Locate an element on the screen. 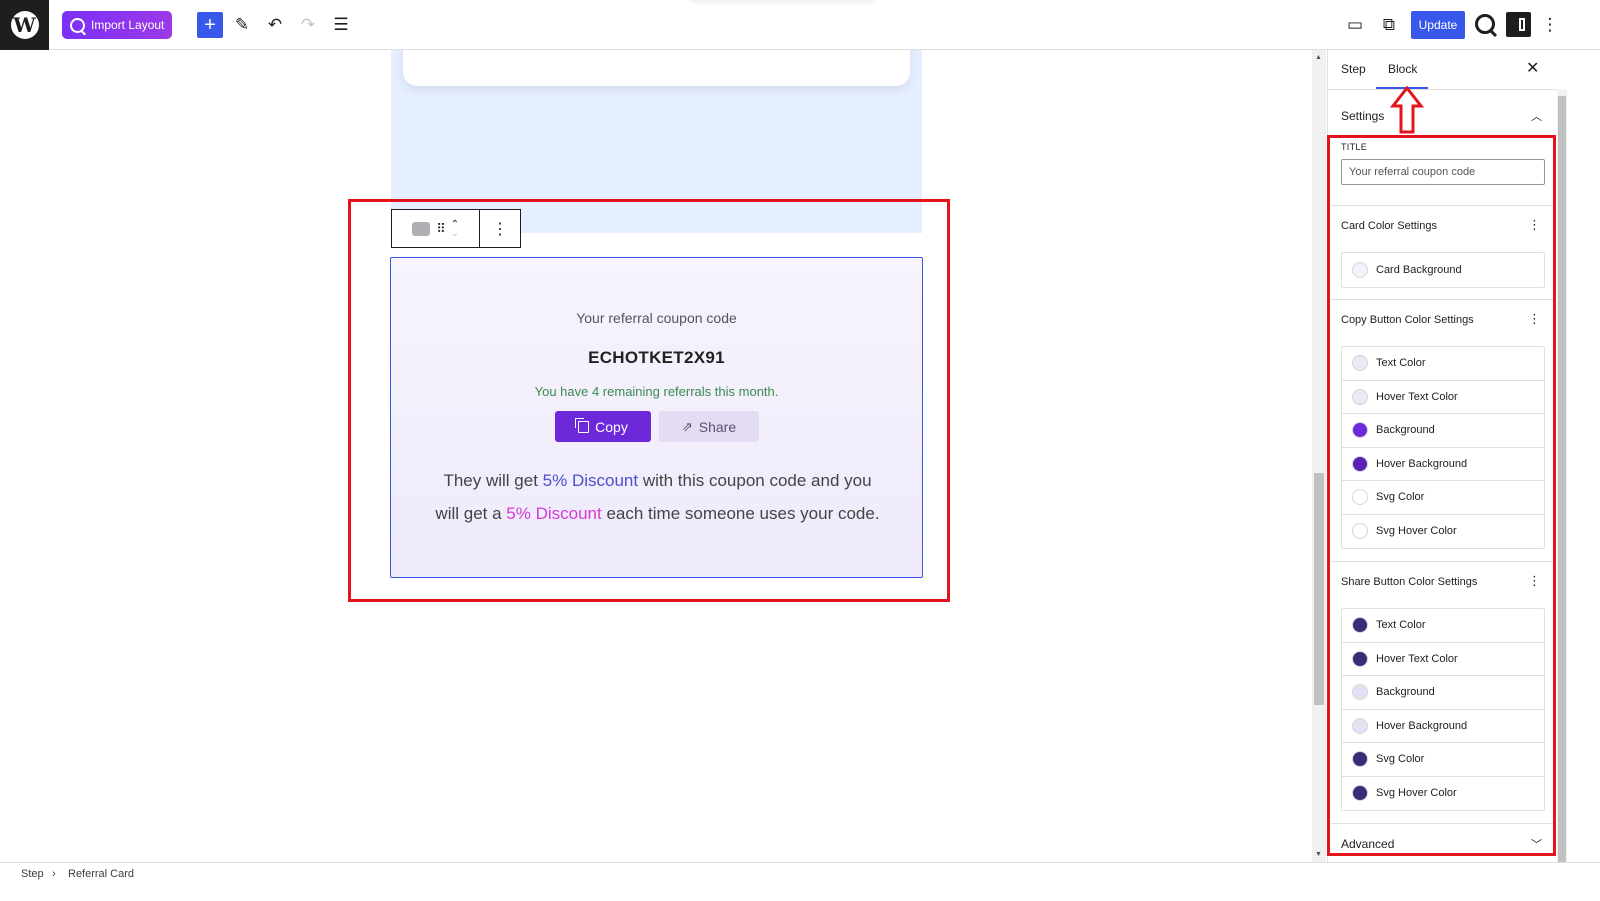 This screenshot has height=901, width=1600. annotation-highlight-box-sidebar is located at coordinates (1441, 495).